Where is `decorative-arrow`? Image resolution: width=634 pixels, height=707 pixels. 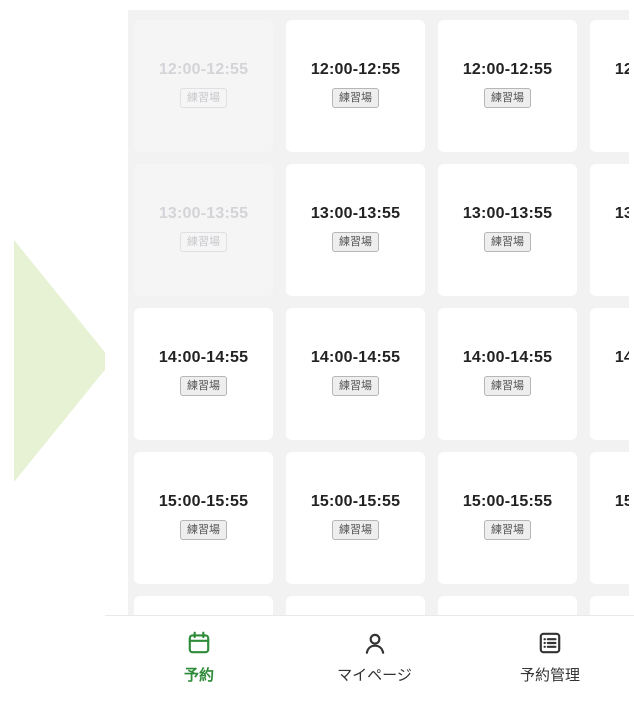
decorative-arrow is located at coordinates (63, 361).